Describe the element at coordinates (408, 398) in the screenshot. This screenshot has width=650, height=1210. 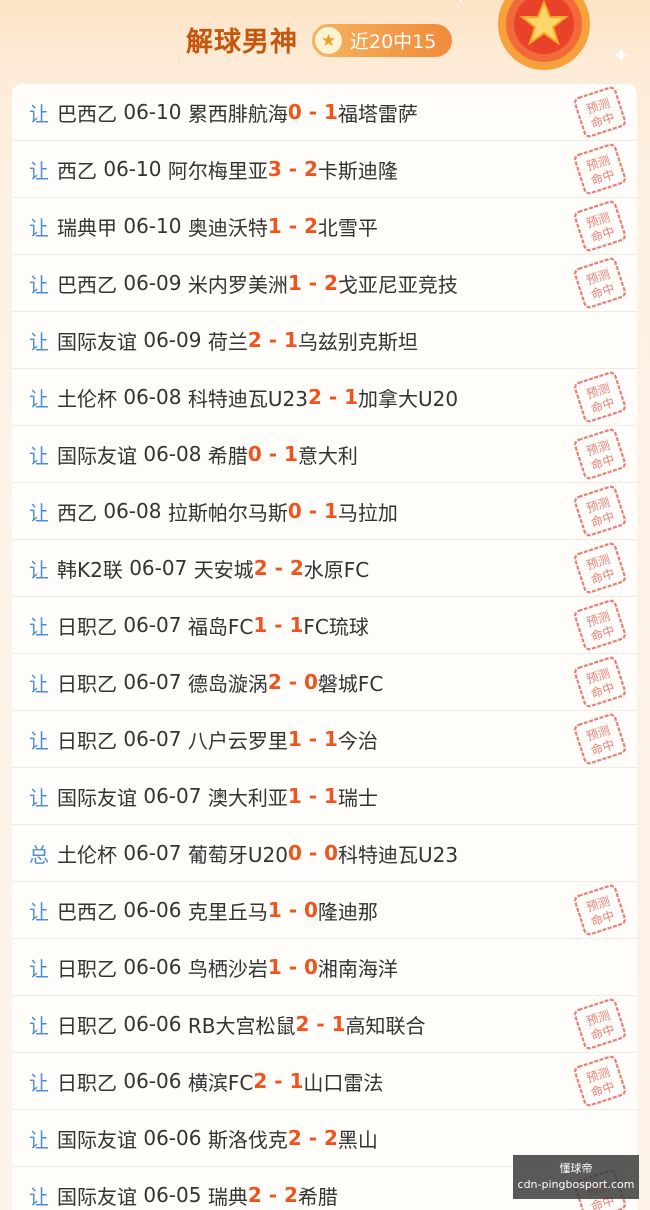
I see `away-team: 加拿大U20` at that location.